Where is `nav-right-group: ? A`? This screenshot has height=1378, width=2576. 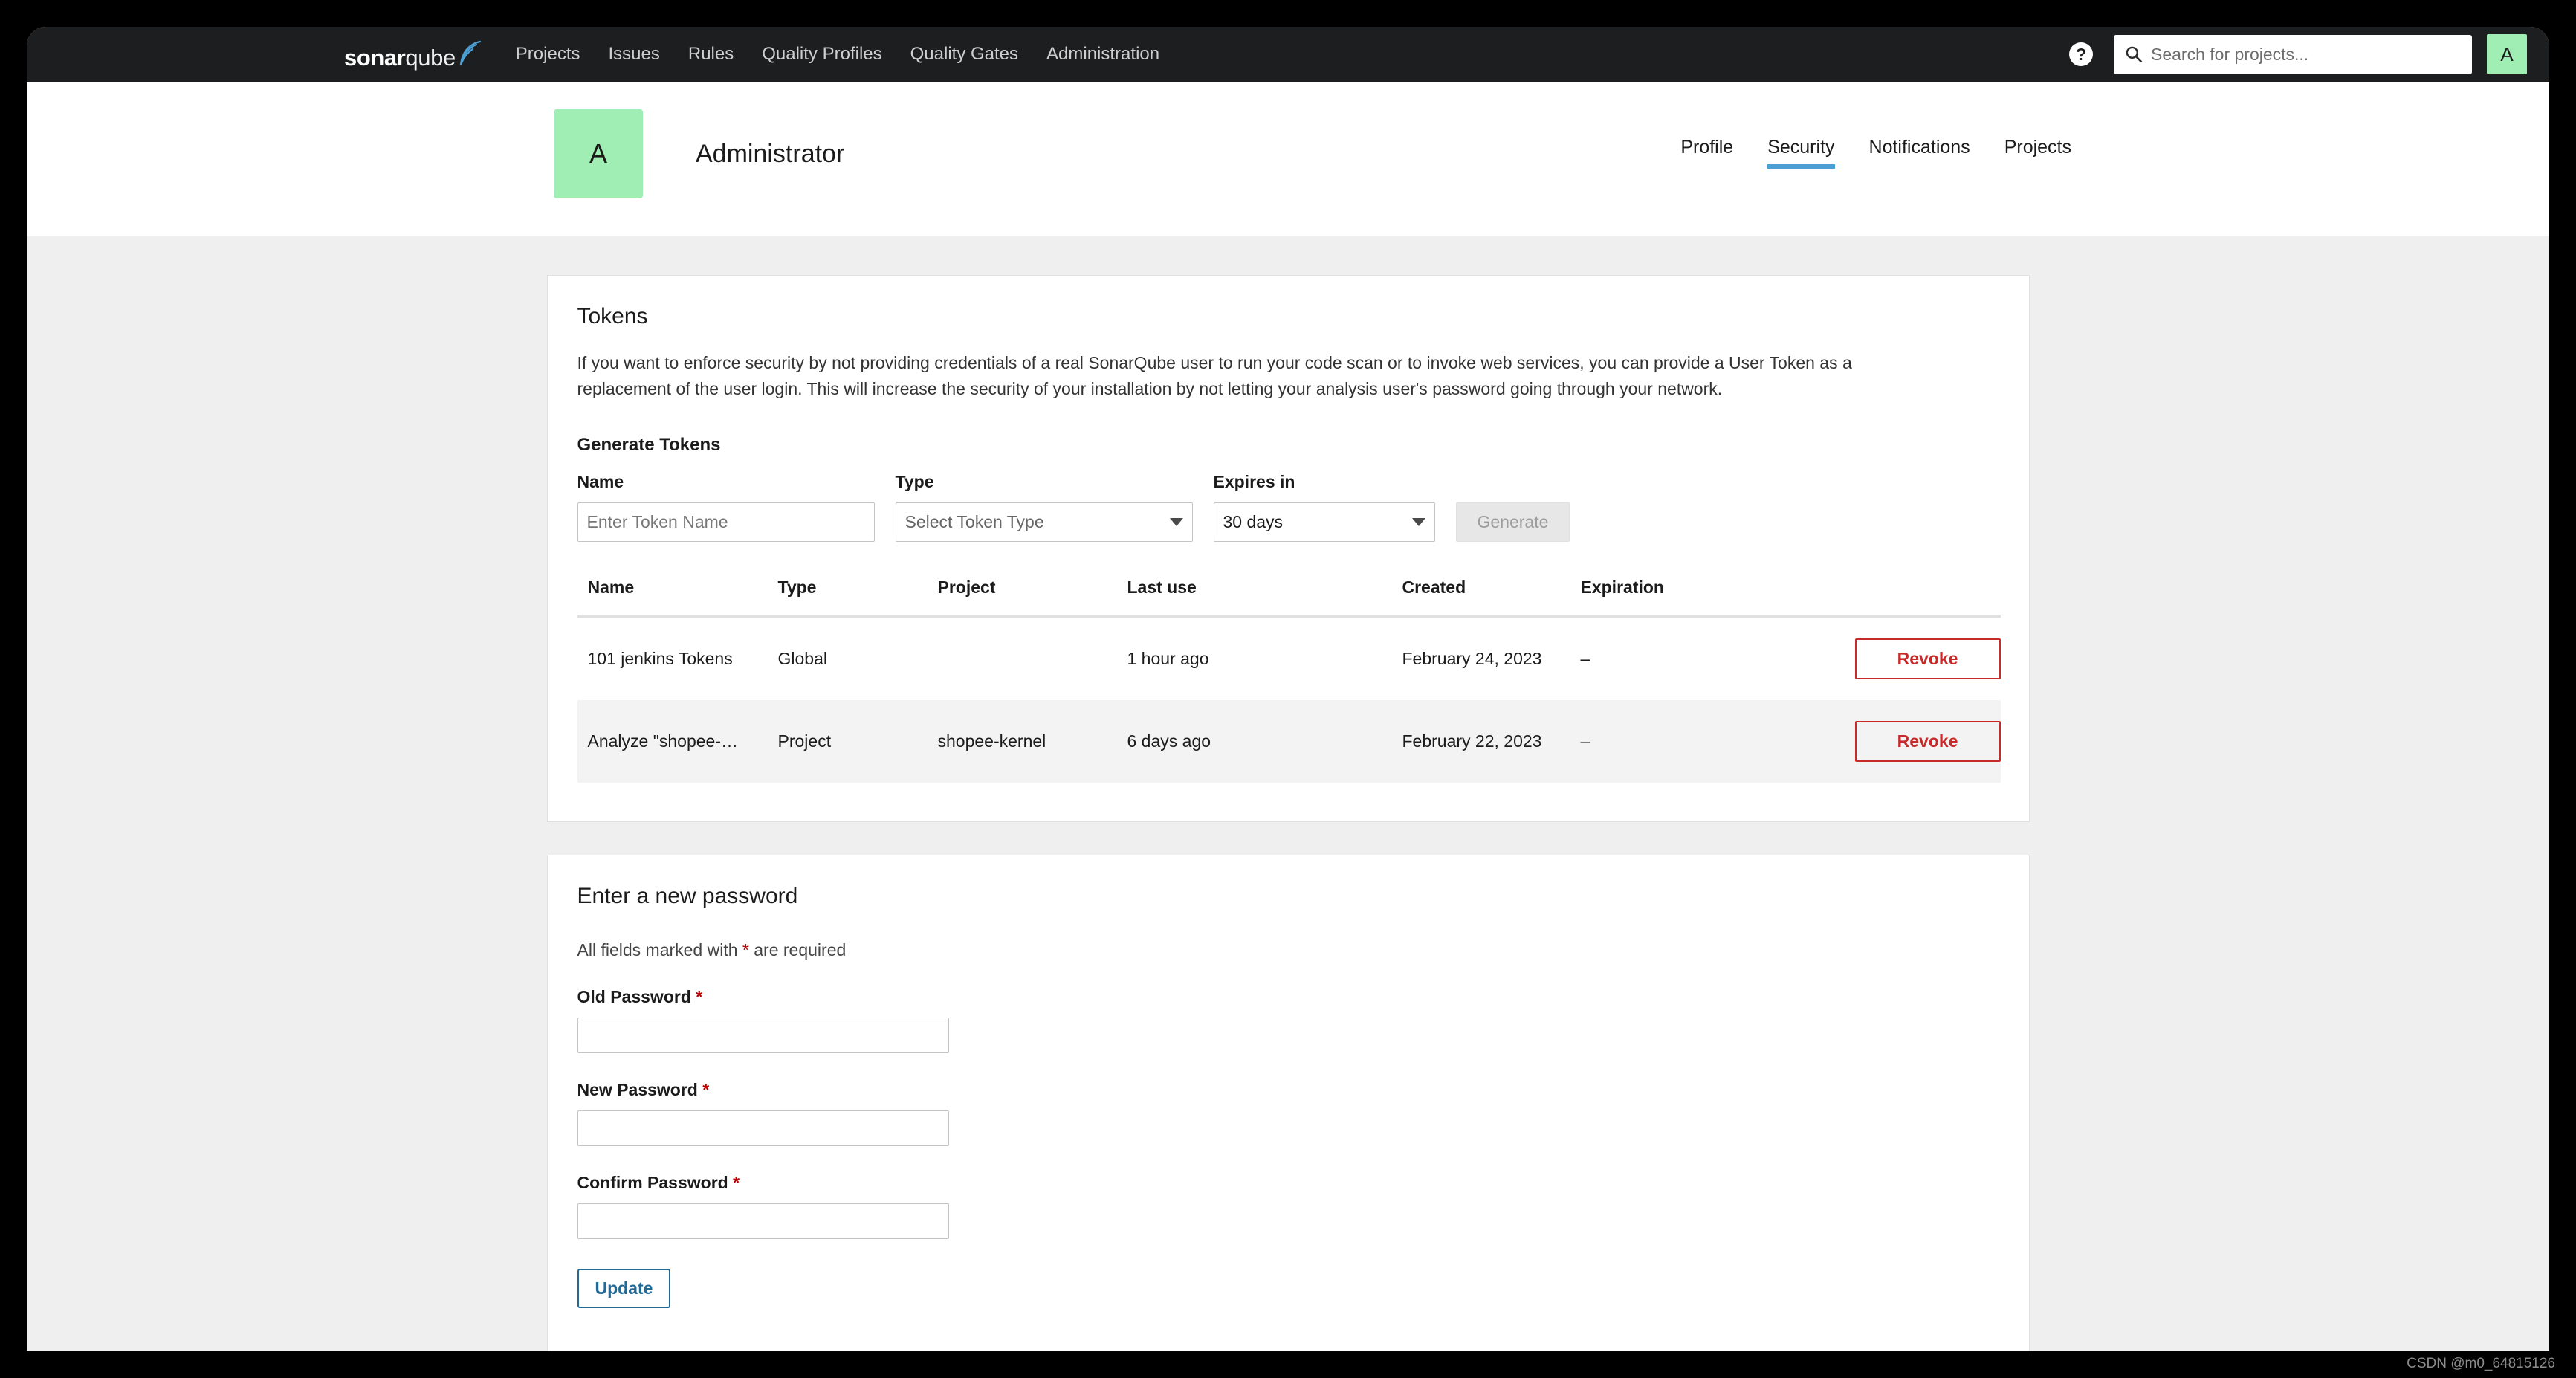
nav-right-group: ? A is located at coordinates (2298, 54).